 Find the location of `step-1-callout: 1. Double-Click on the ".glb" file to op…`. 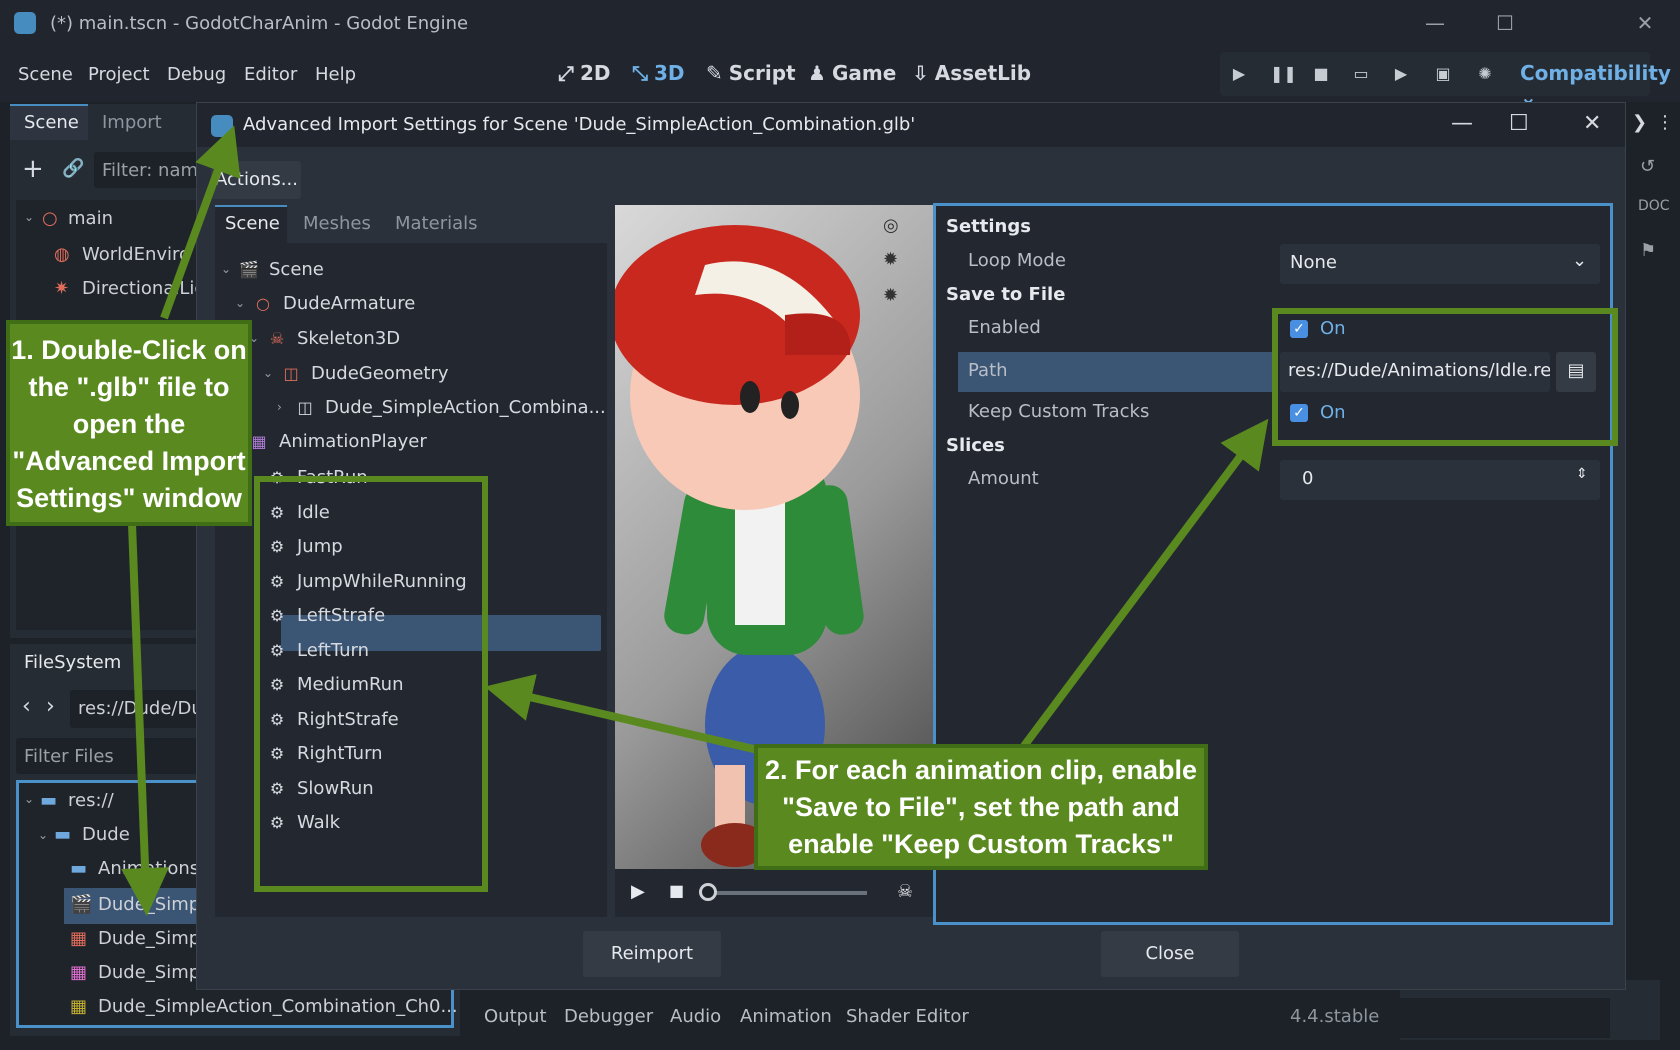

step-1-callout: 1. Double-Click on the ".glb" file to op… is located at coordinates (129, 423).